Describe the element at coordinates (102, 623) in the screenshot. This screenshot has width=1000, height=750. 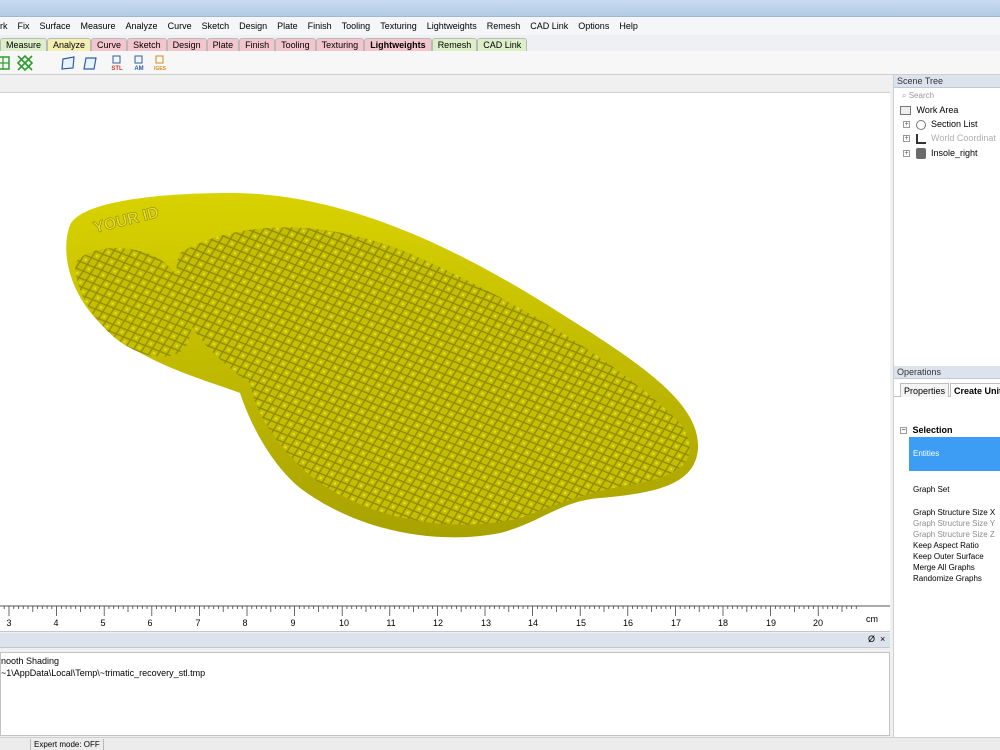
I see `ruler-label: 5` at that location.